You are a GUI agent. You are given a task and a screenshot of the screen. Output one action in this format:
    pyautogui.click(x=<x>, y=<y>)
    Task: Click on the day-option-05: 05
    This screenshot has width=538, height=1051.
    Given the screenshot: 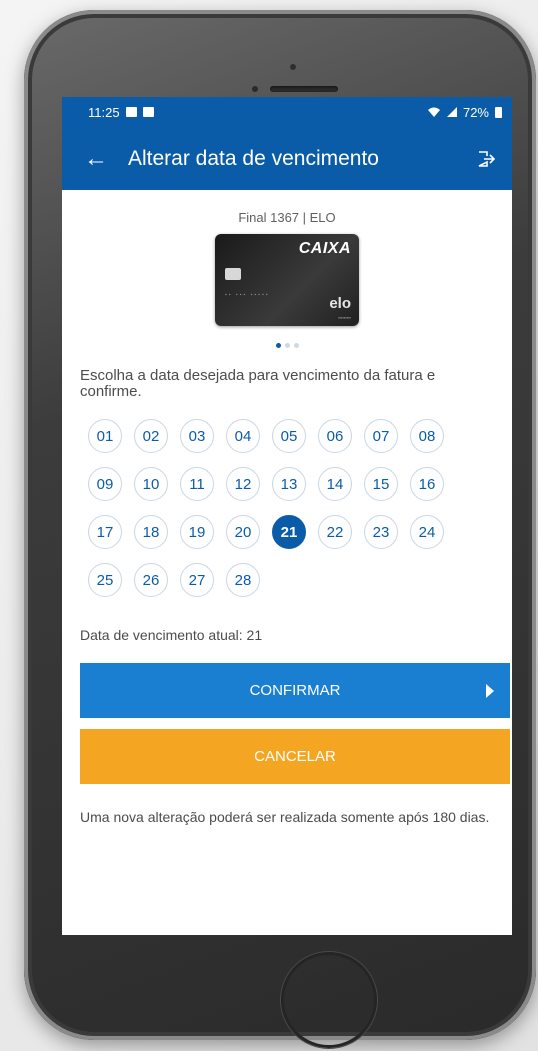 What is the action you would take?
    pyautogui.click(x=289, y=436)
    